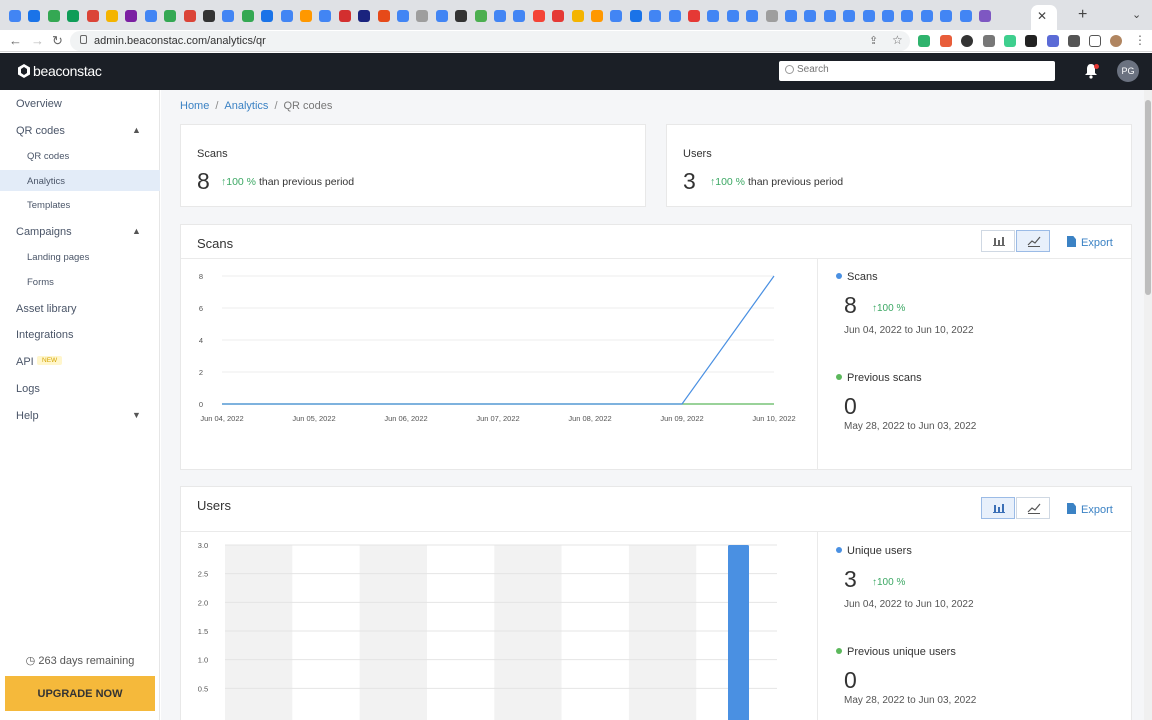 The height and width of the screenshot is (720, 1152). Describe the element at coordinates (48, 156) in the screenshot. I see `sidebar-subitem-qr-codes: QR codes` at that location.